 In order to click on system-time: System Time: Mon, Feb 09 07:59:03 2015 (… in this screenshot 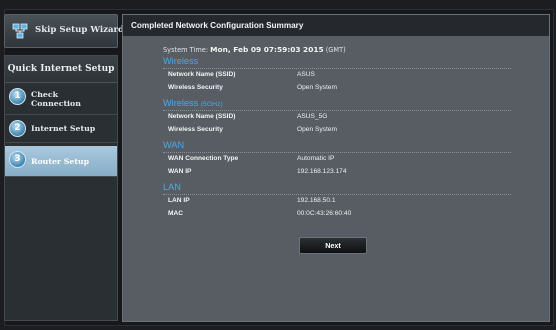, I will do `click(254, 49)`.